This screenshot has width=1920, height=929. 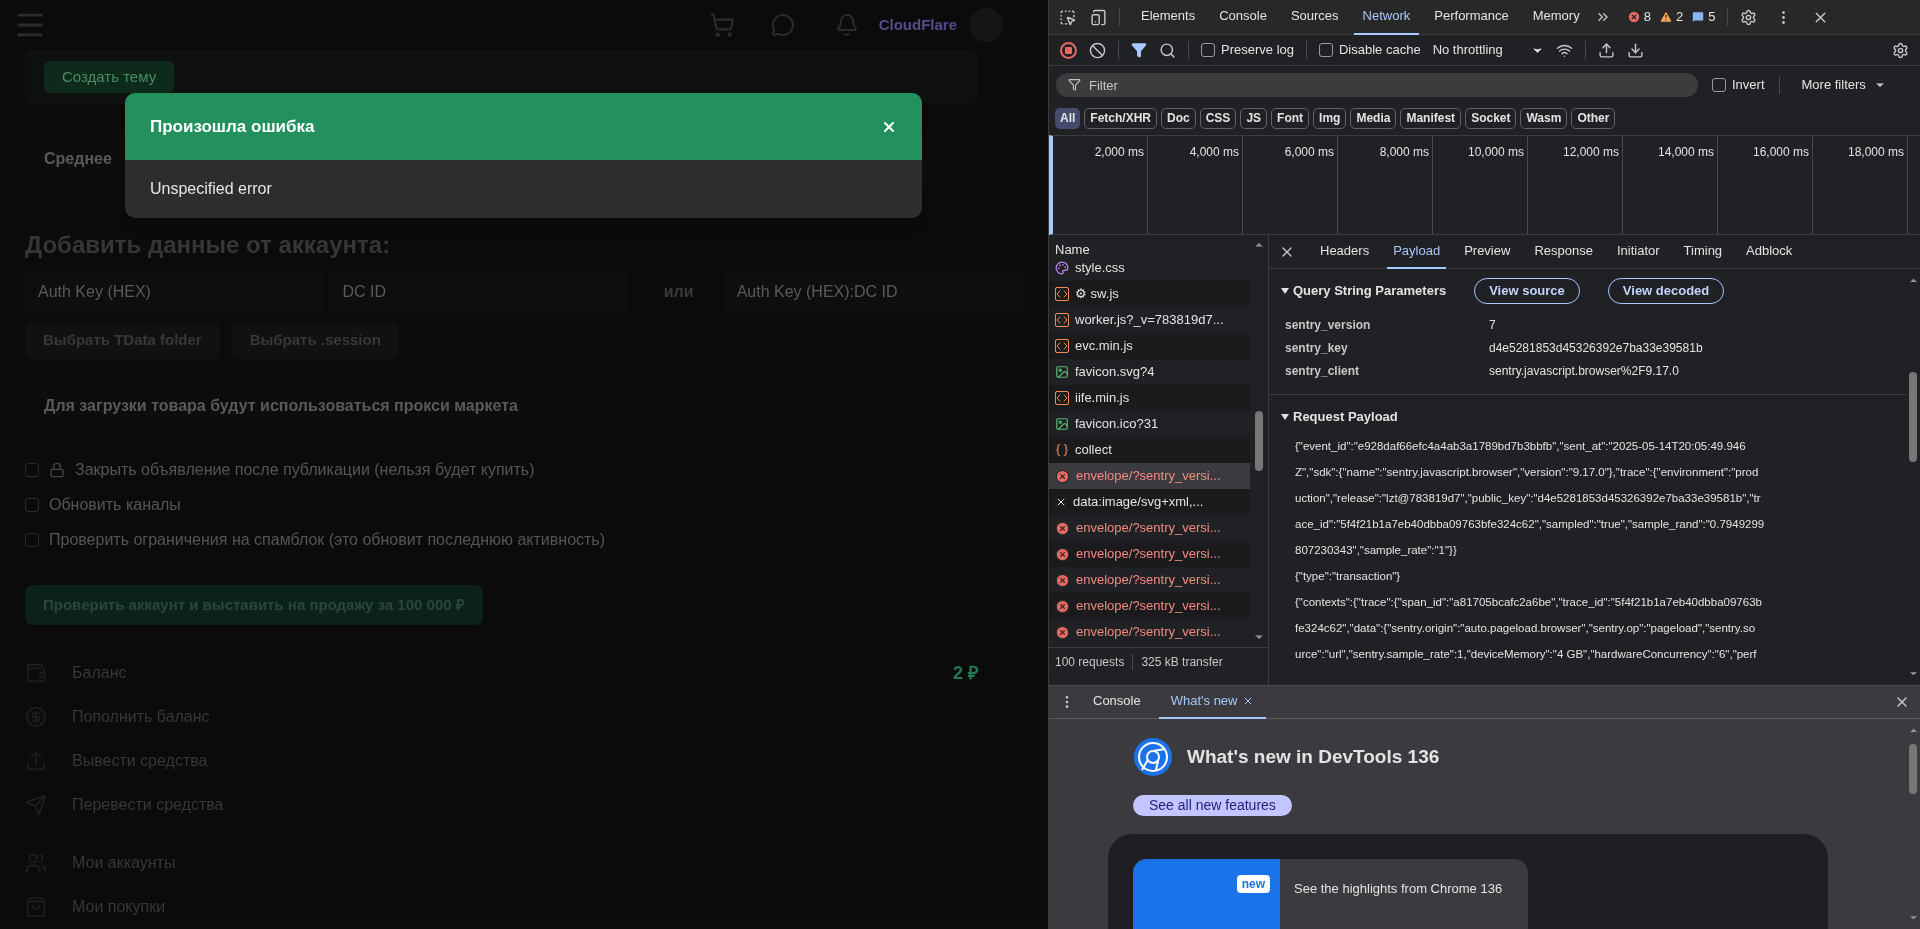 What do you see at coordinates (1097, 294) in the screenshot?
I see `request-name: ⚙ sw.js` at bounding box center [1097, 294].